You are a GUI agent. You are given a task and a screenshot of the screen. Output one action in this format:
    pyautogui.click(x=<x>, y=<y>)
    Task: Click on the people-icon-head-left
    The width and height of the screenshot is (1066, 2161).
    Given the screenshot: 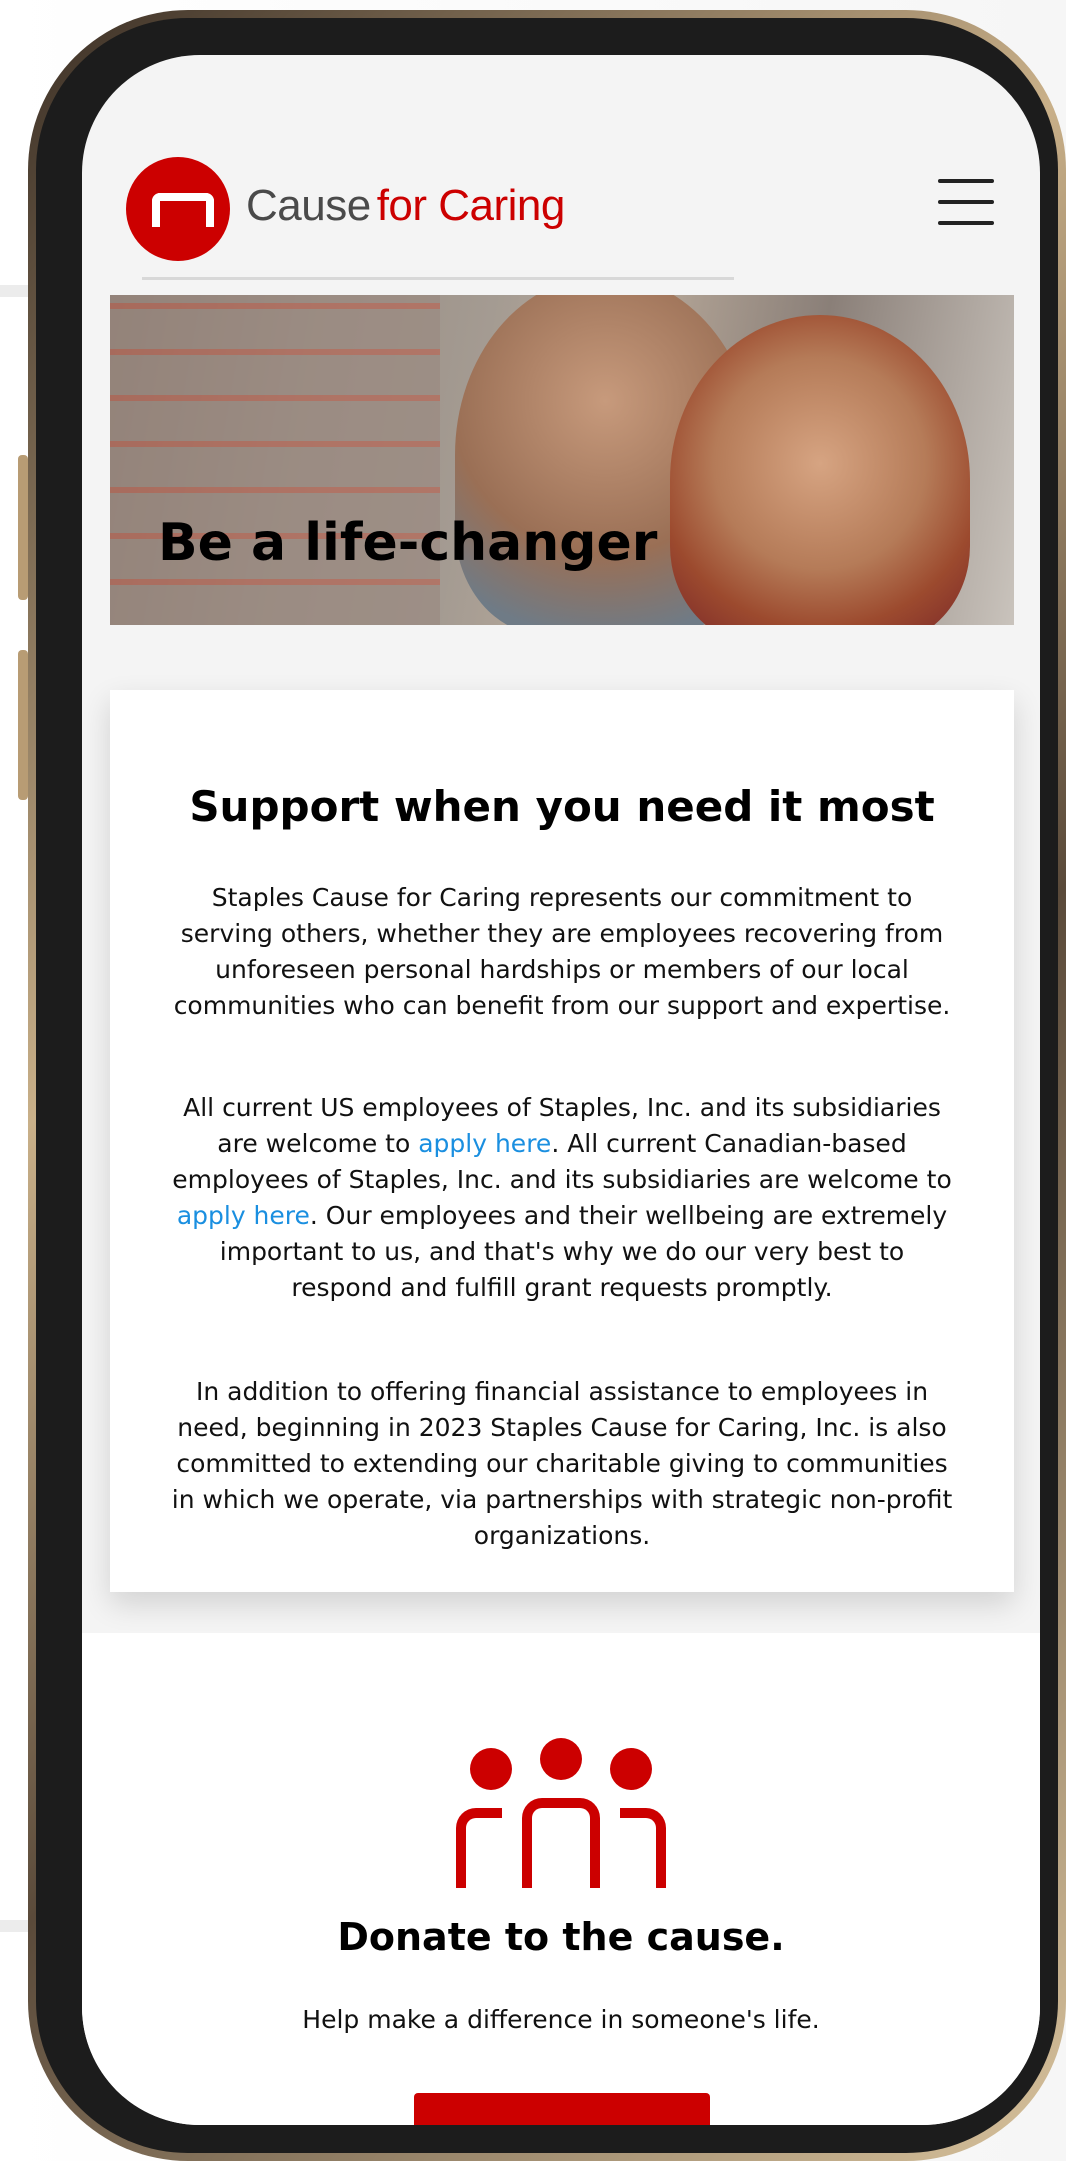 What is the action you would take?
    pyautogui.click(x=491, y=1769)
    